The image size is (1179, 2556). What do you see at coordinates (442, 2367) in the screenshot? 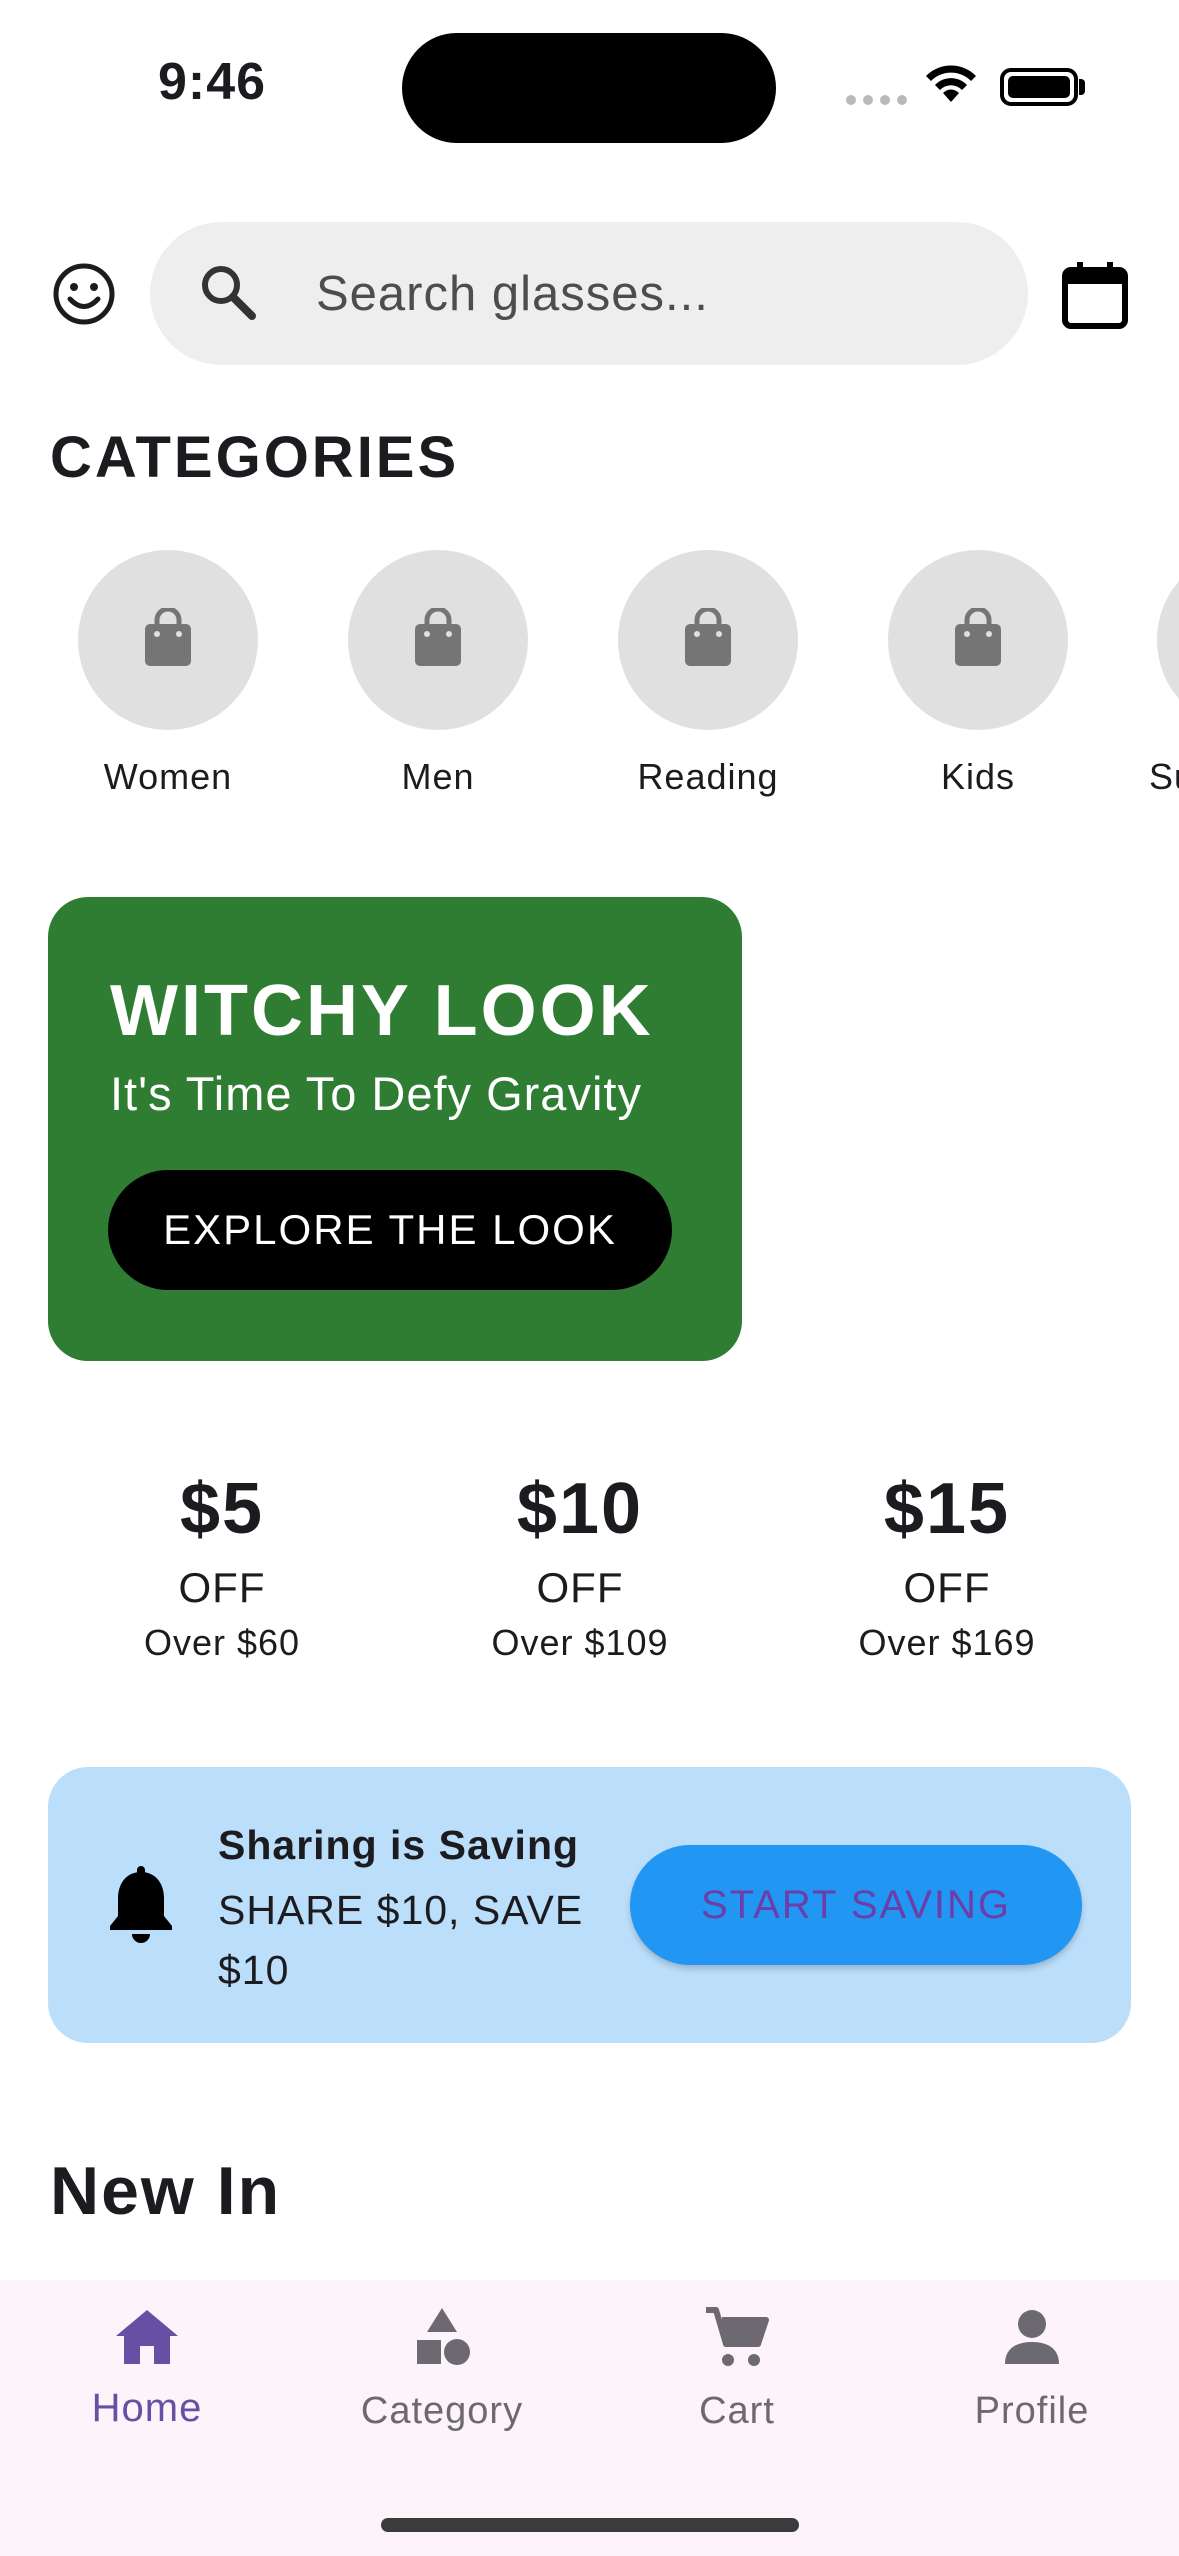
I see `nav-category: Category` at bounding box center [442, 2367].